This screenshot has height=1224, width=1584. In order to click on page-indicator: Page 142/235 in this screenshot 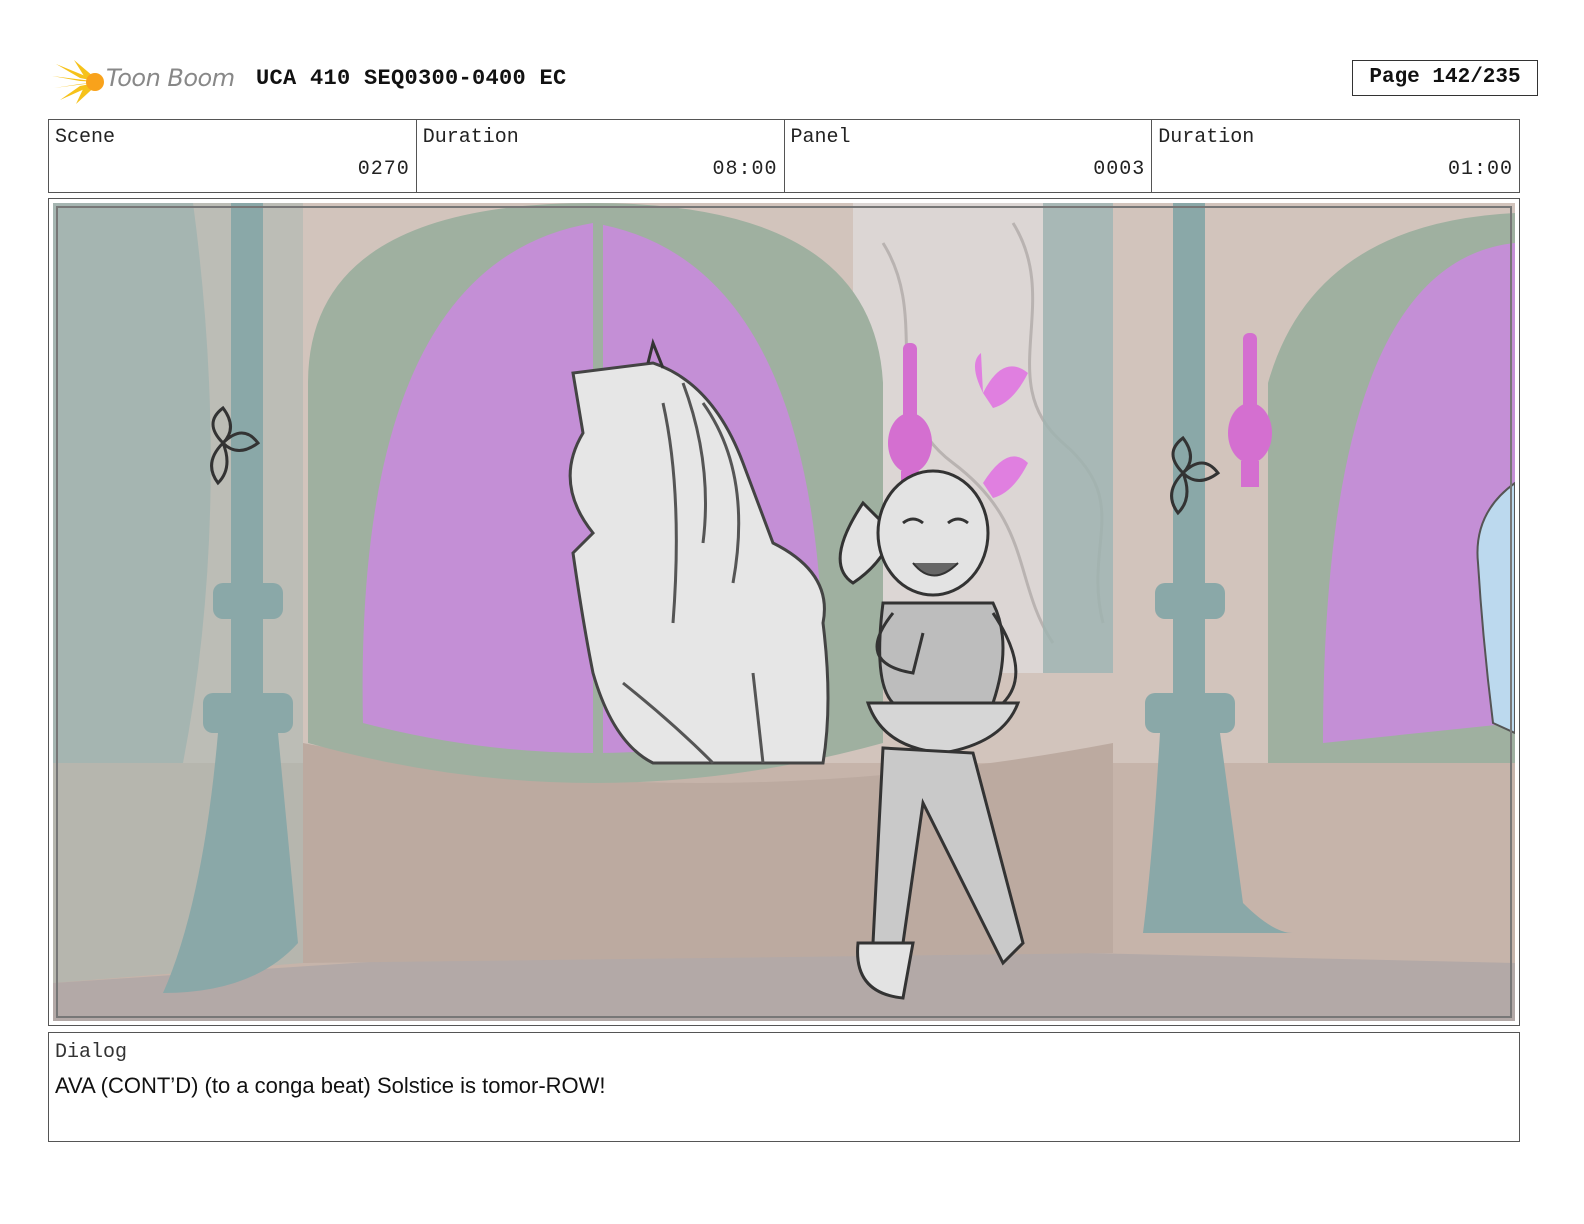, I will do `click(1445, 78)`.